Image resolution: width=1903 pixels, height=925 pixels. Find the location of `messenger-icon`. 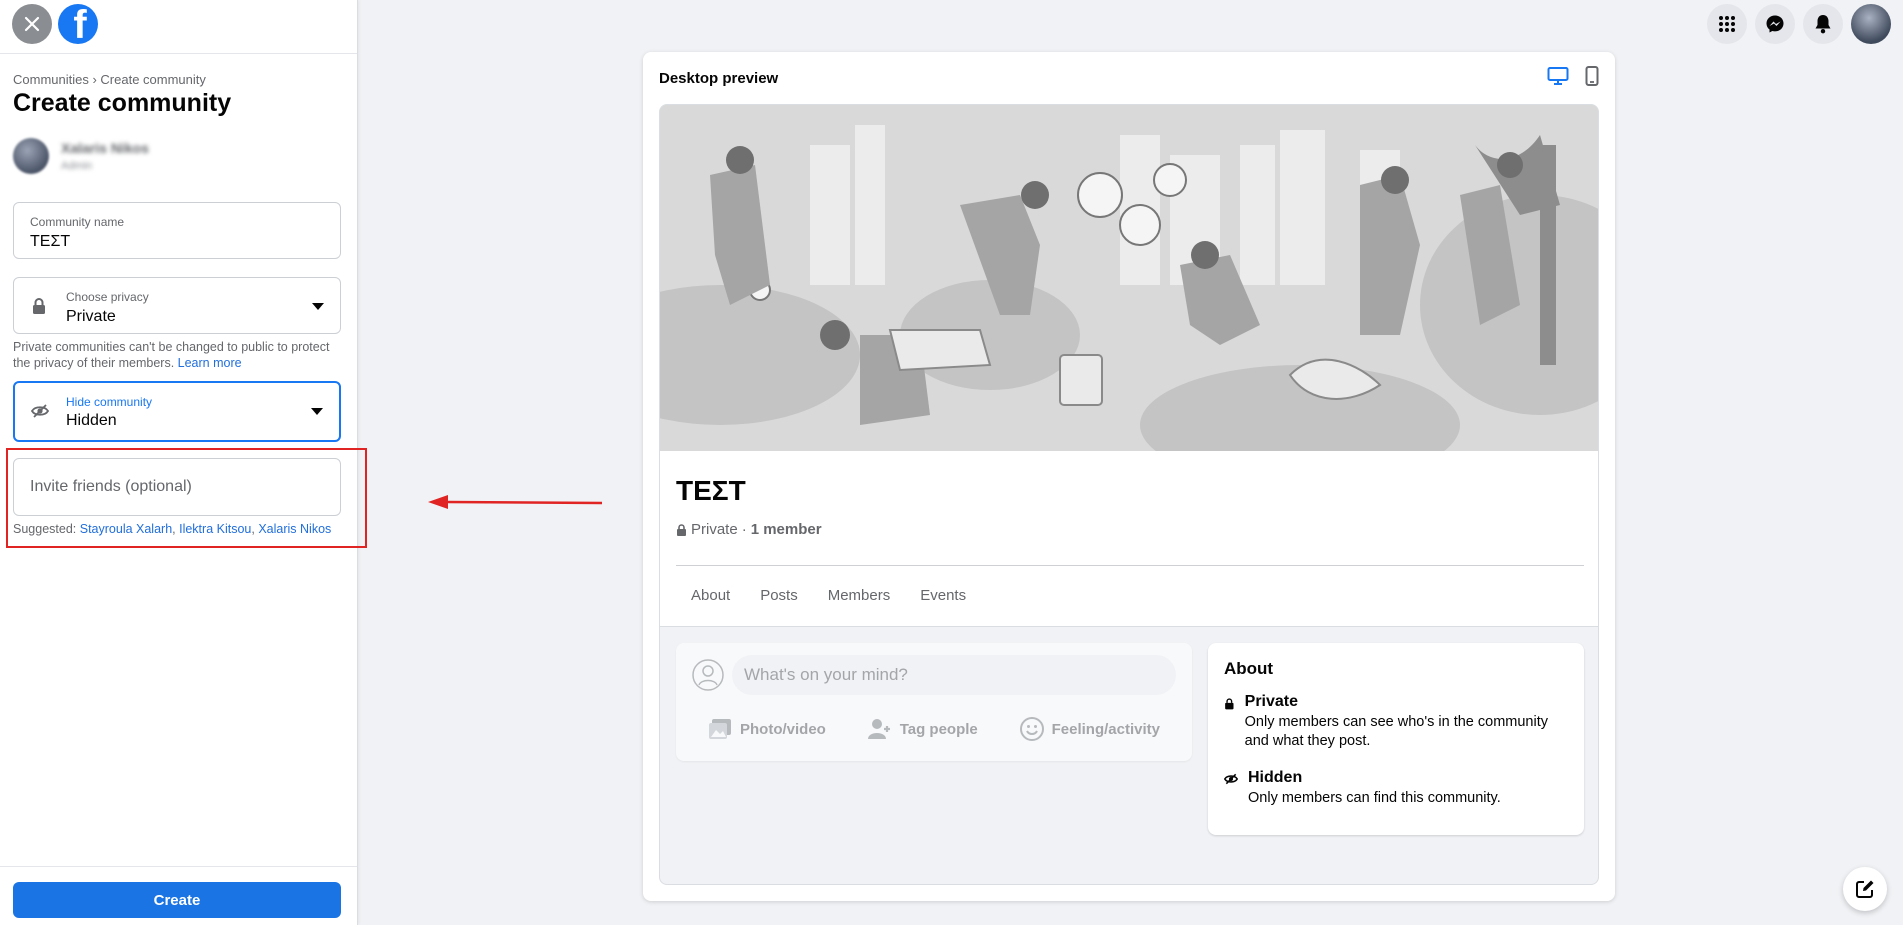

messenger-icon is located at coordinates (1775, 24).